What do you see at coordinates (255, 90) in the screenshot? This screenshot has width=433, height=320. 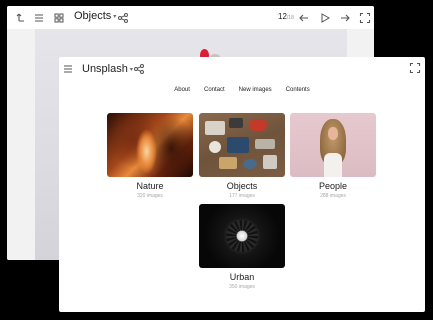 I see `nav-link-new-images: New images` at bounding box center [255, 90].